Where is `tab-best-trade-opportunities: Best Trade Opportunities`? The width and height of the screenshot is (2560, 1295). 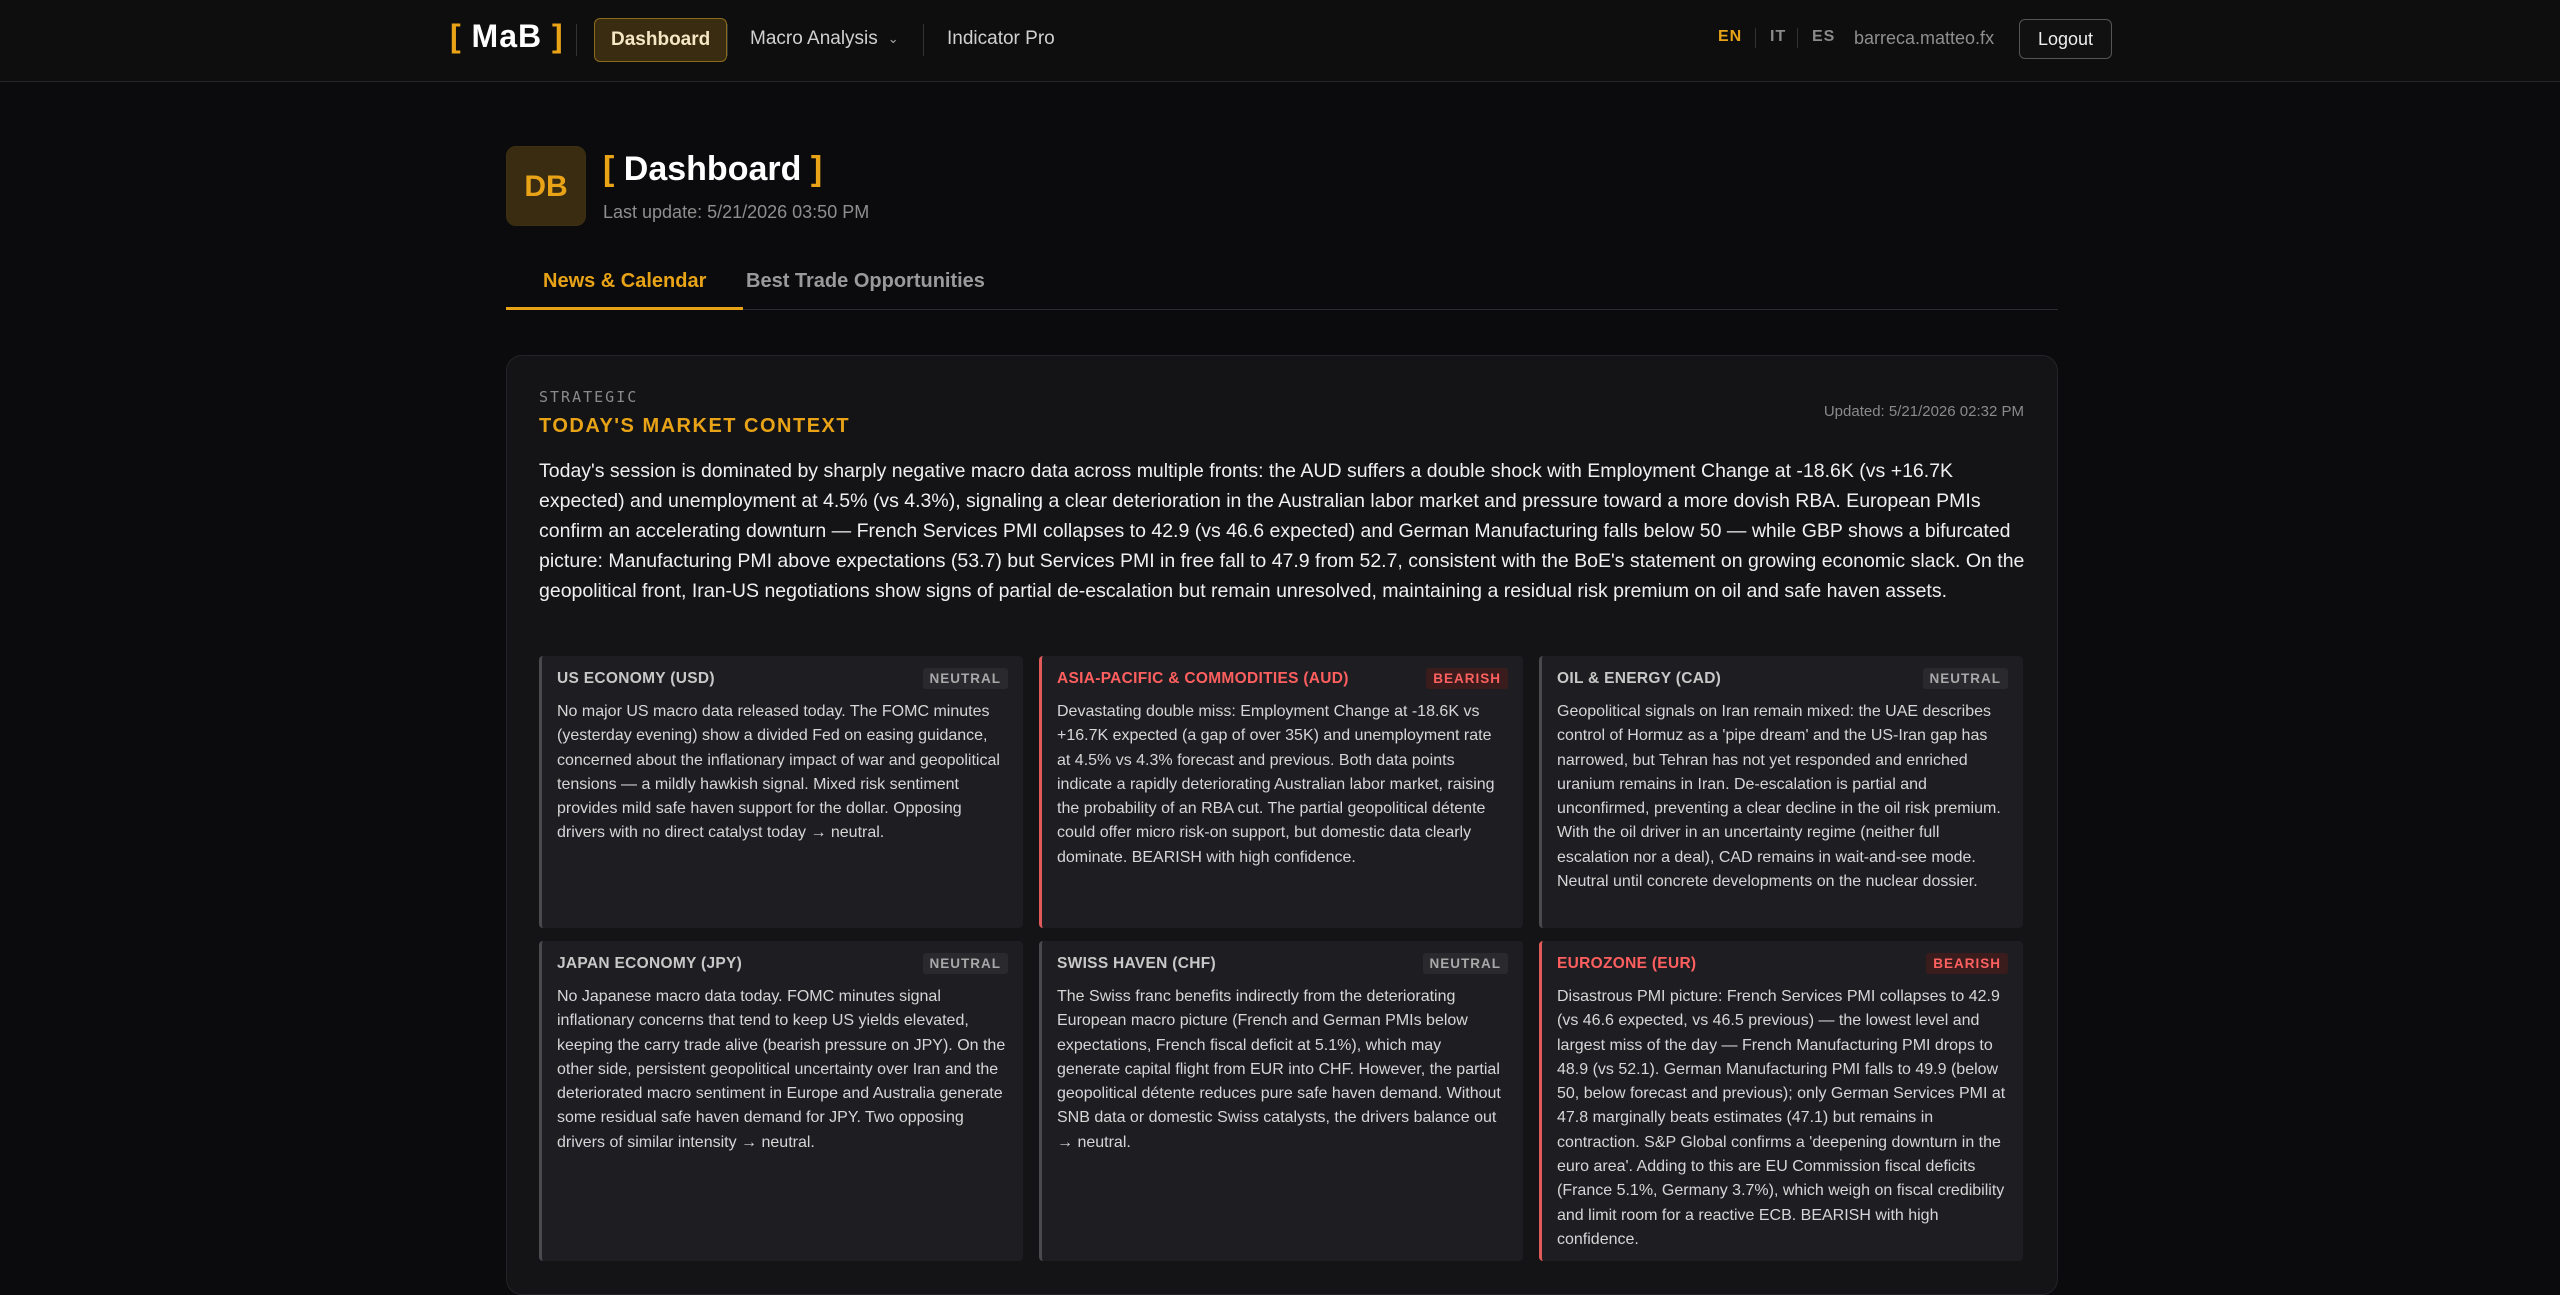 tab-best-trade-opportunities: Best Trade Opportunities is located at coordinates (865, 282).